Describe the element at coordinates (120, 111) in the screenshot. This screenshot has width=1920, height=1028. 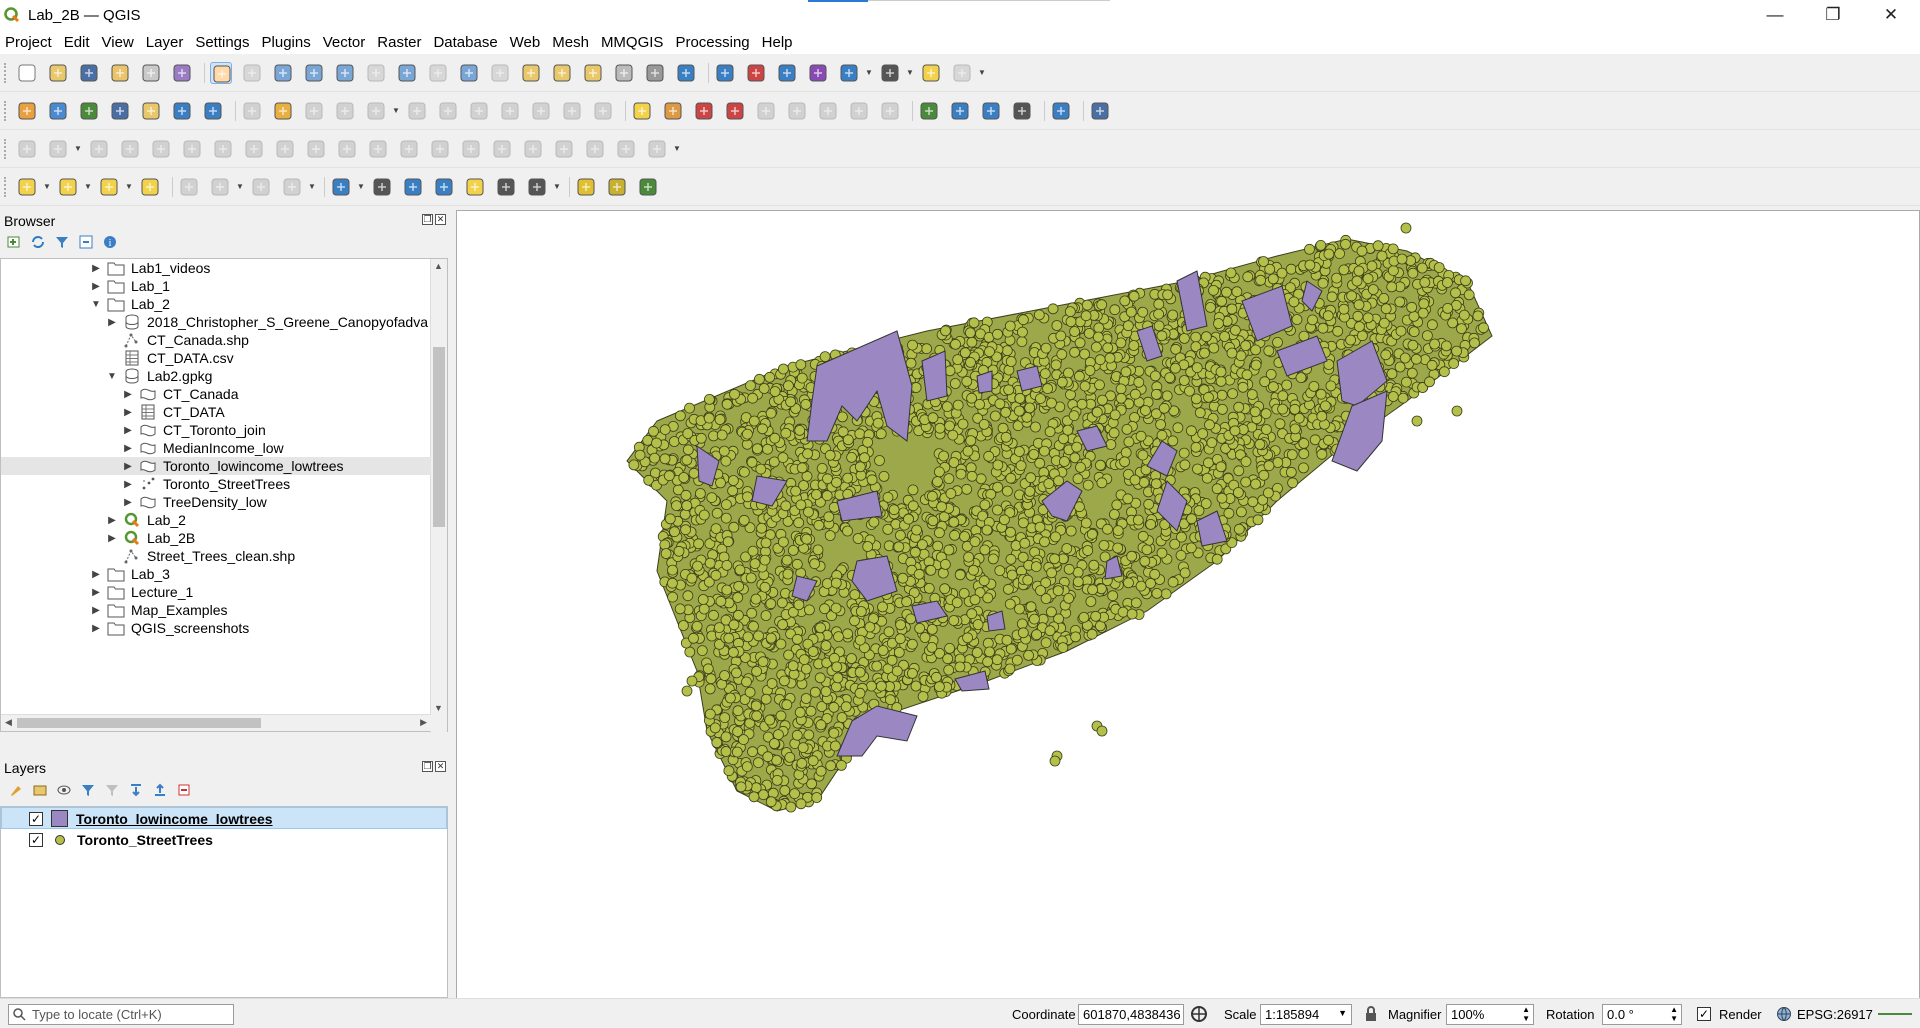
I see `new-spatialite-icon` at that location.